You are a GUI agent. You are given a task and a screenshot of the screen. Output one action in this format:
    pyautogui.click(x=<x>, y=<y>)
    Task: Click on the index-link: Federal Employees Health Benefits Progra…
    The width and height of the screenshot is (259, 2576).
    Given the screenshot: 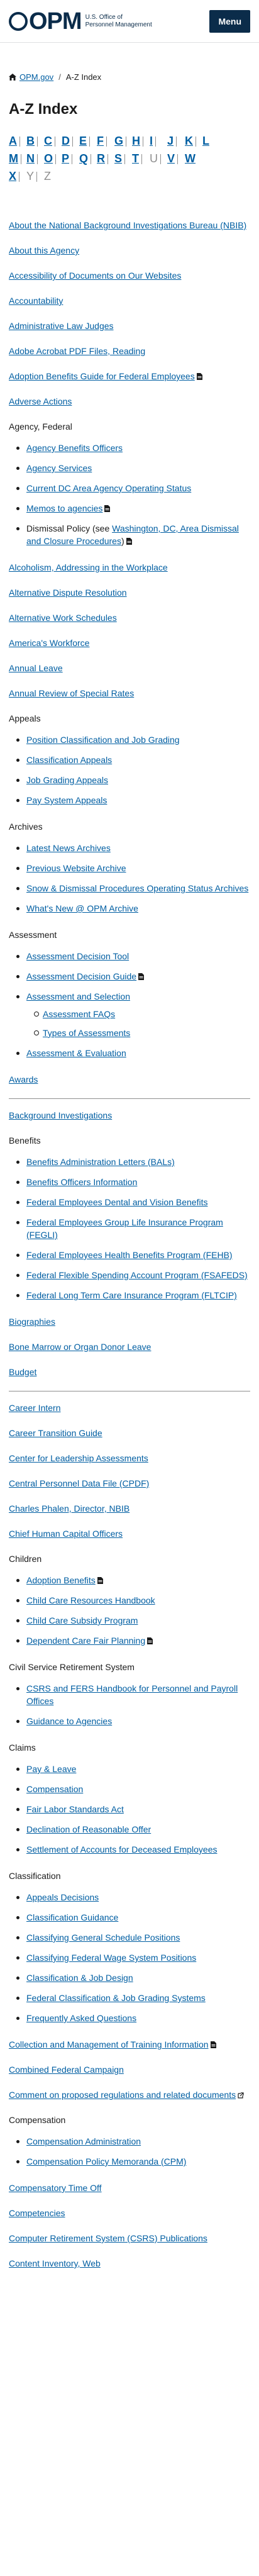 What is the action you would take?
    pyautogui.click(x=129, y=1255)
    